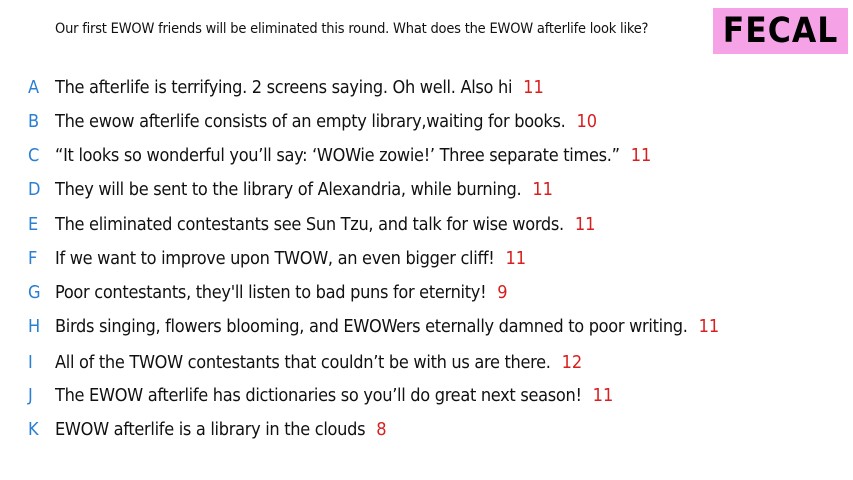 The image size is (853, 480). I want to click on response-letter: G, so click(34, 292).